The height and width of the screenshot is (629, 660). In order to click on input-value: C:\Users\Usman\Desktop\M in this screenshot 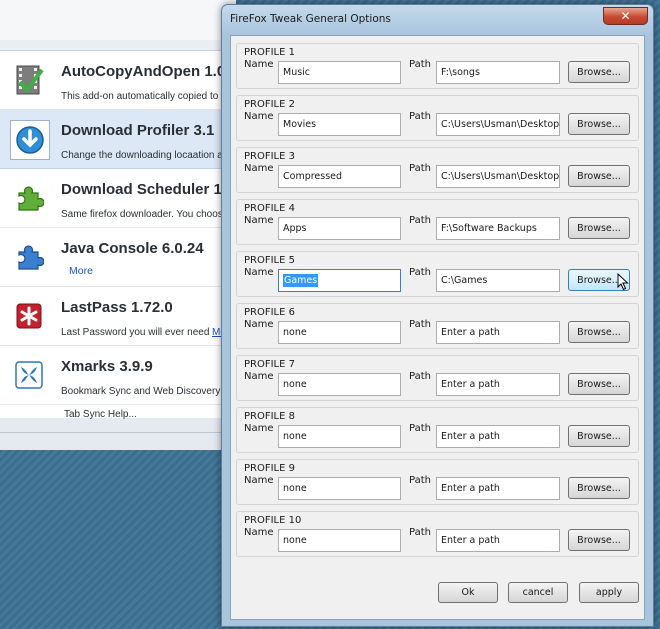, I will do `click(500, 124)`.